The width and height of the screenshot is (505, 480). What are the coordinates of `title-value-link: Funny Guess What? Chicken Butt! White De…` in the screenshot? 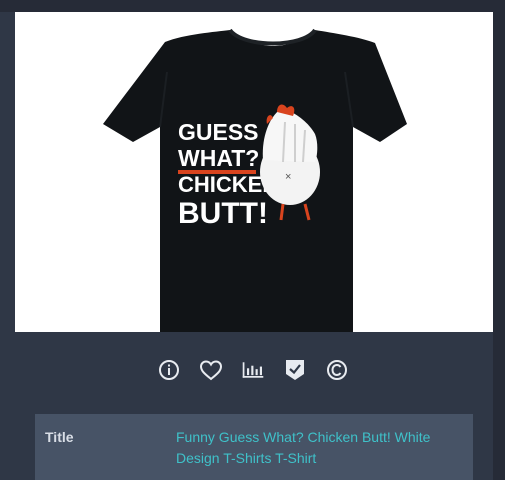 It's located at (316, 448).